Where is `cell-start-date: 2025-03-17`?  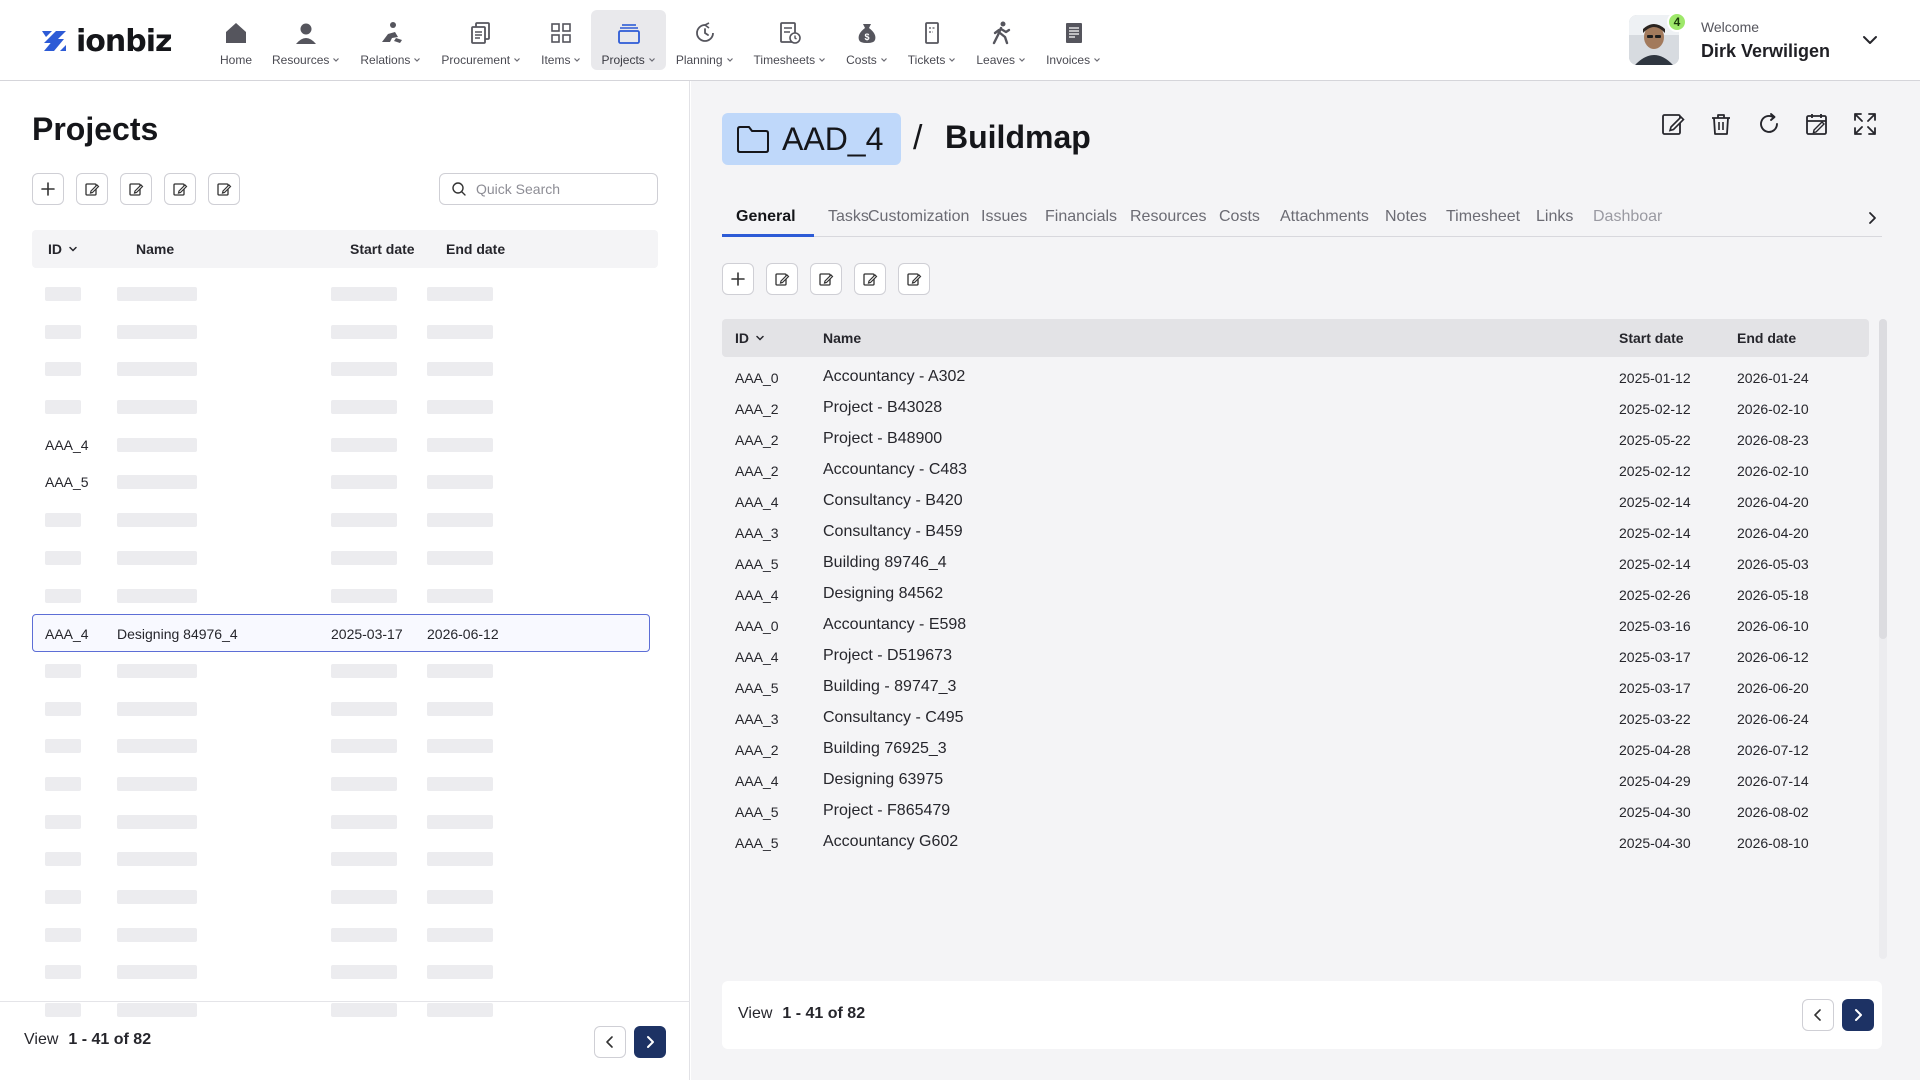 cell-start-date: 2025-03-17 is located at coordinates (1655, 657).